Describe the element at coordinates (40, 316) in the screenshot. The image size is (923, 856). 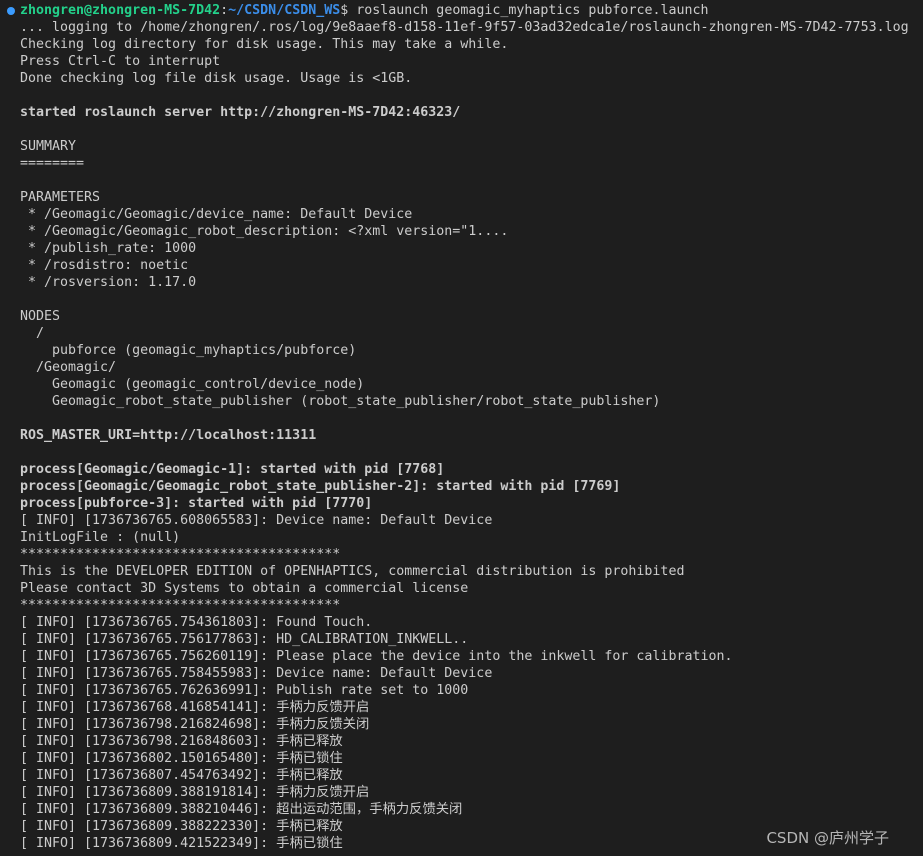
I see `log-line: NODES` at that location.